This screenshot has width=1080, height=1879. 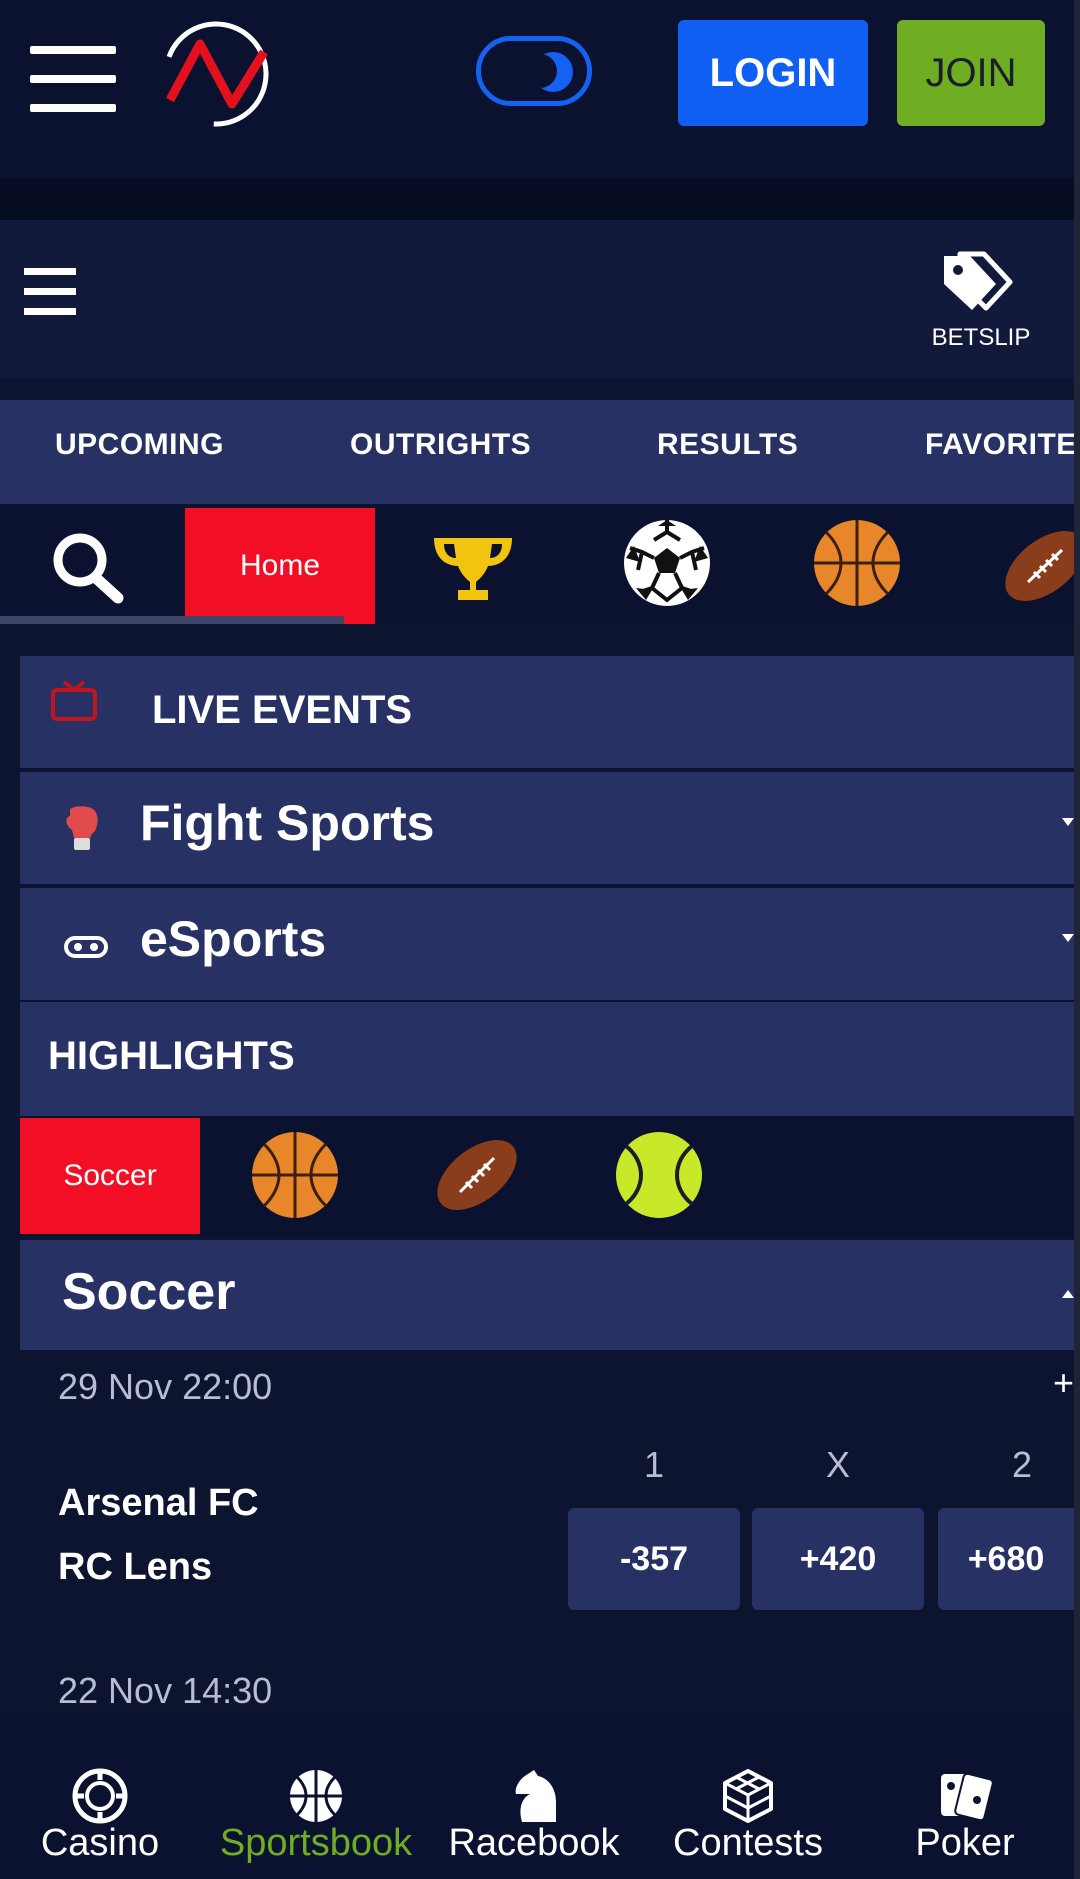 I want to click on nav-contests: Contests, so click(x=748, y=1798).